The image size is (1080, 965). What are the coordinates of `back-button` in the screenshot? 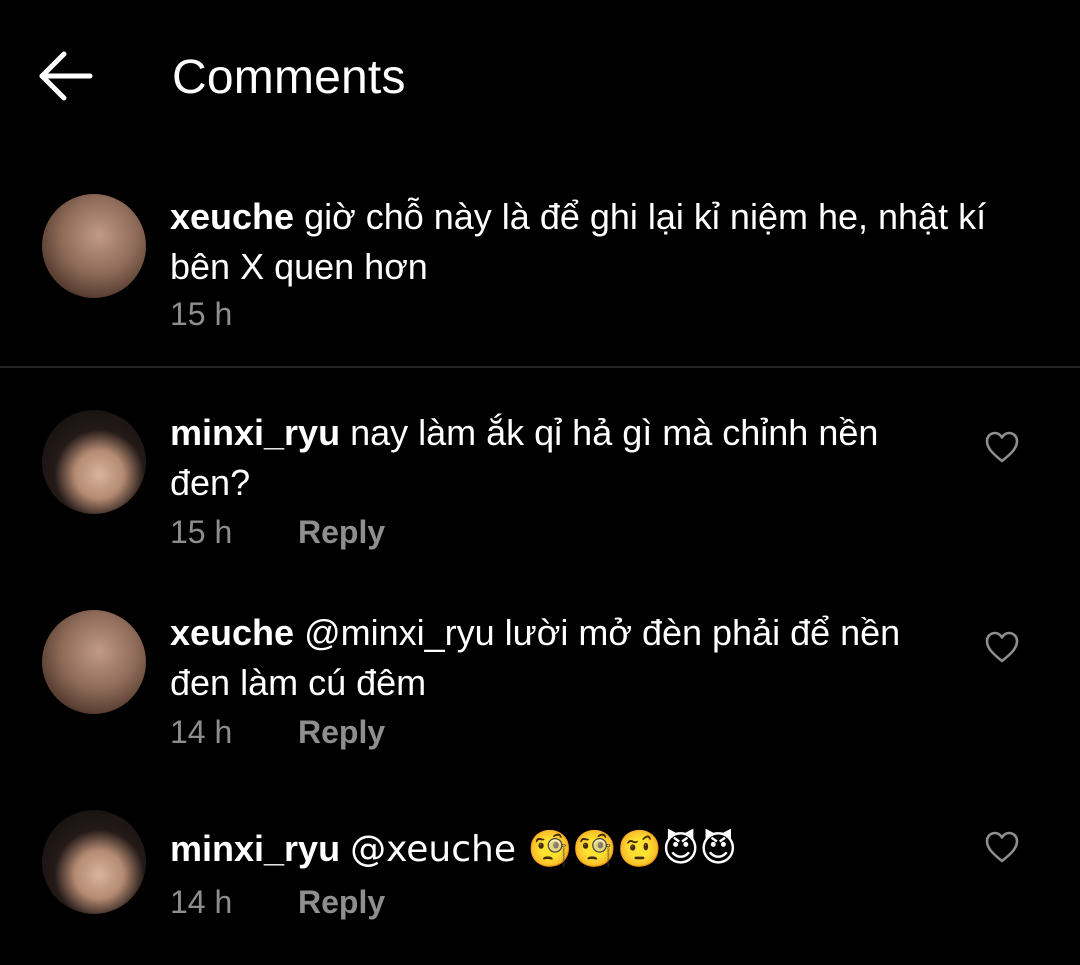 It's located at (66, 76).